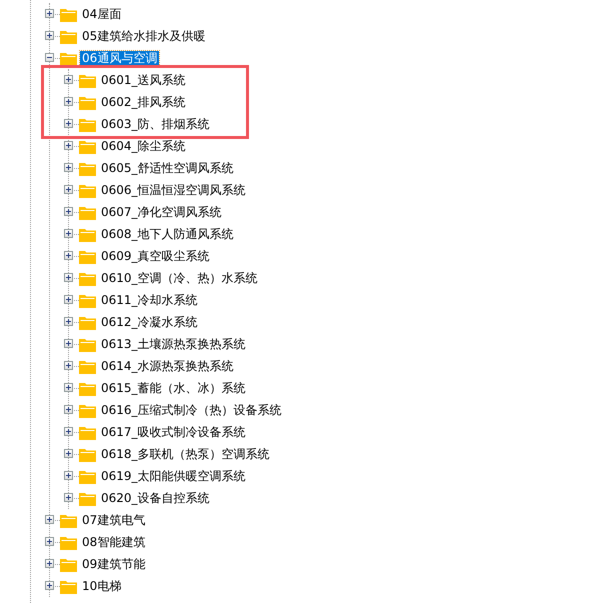 This screenshot has width=601, height=603. Describe the element at coordinates (173, 476) in the screenshot. I see `tree-item: 0619_太阳能供暖空调系统` at that location.